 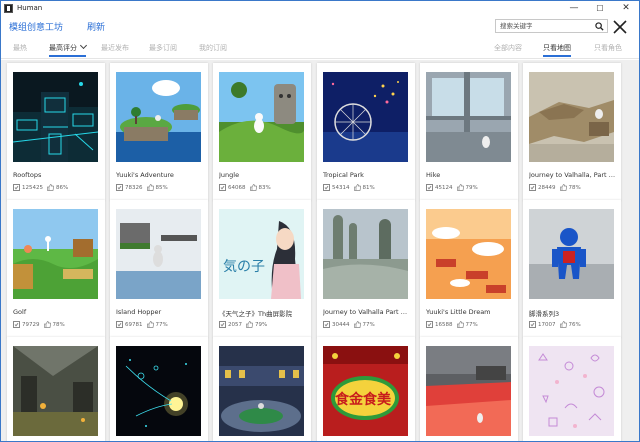 I want to click on card-stats: 64068 83%, so click(x=245, y=187).